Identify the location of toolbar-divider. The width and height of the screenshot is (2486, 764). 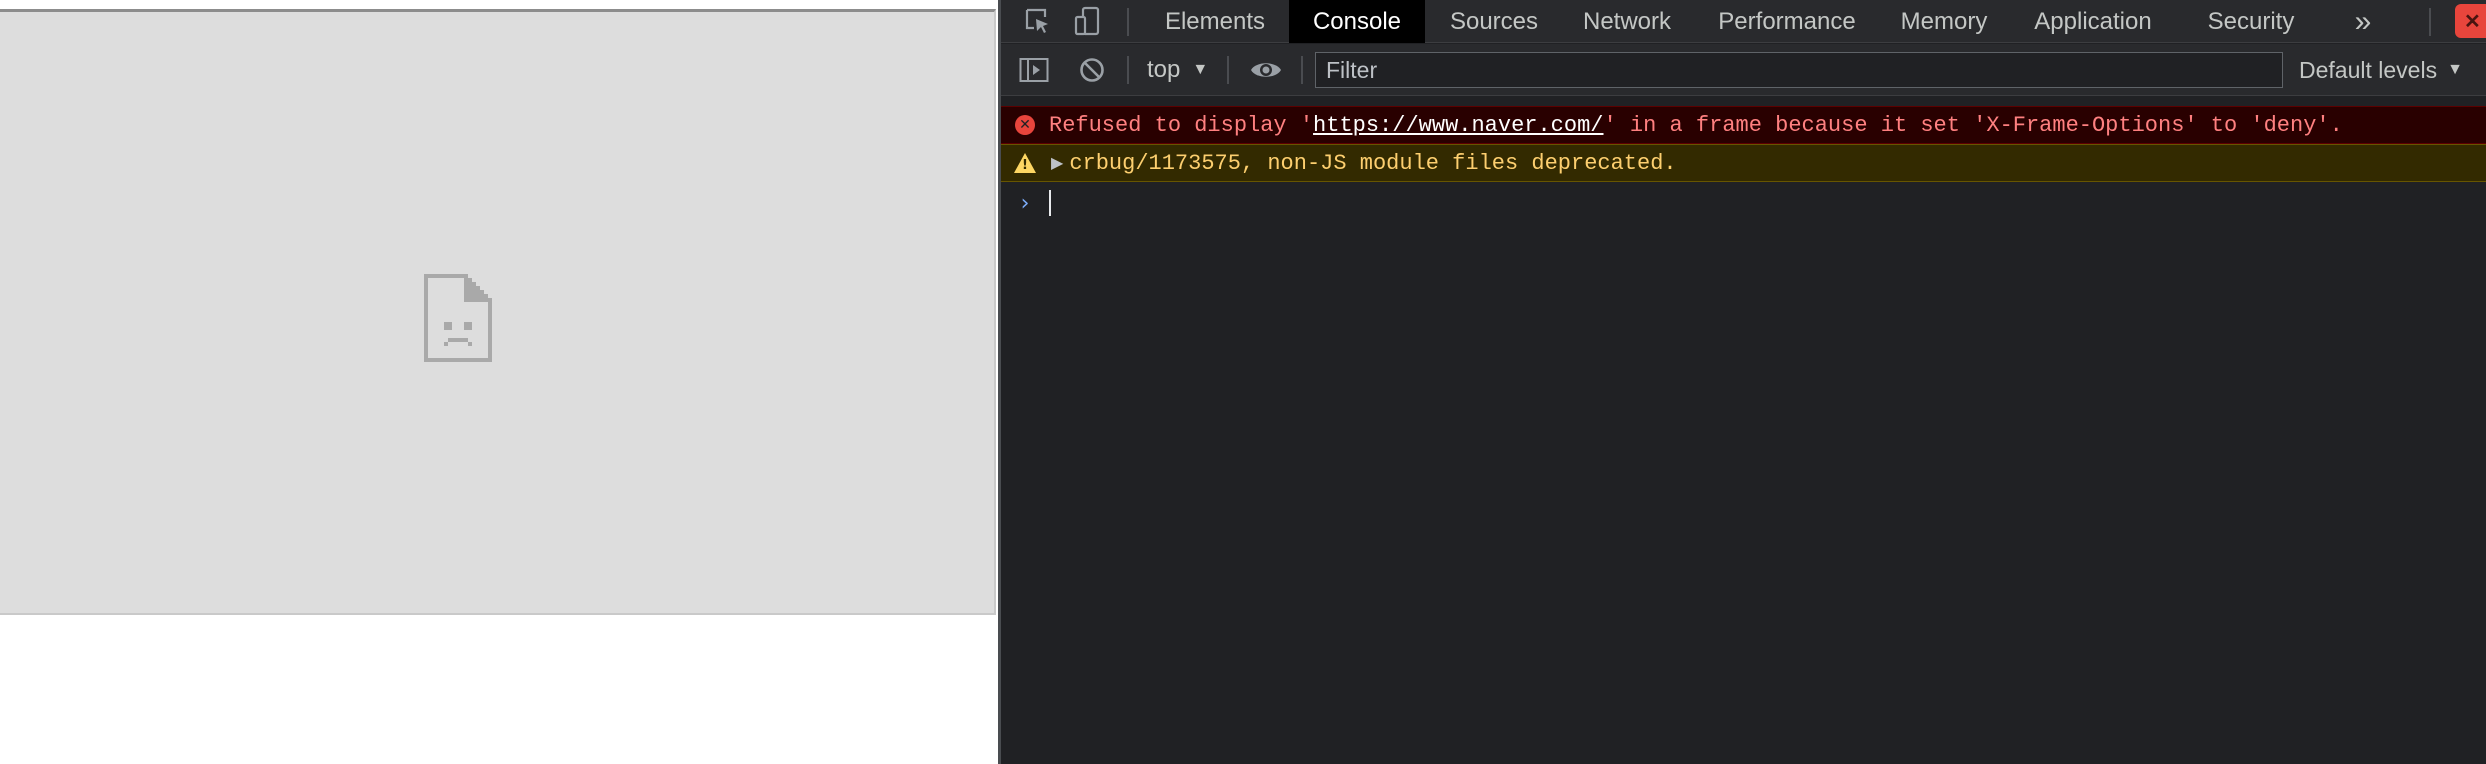
(1128, 70).